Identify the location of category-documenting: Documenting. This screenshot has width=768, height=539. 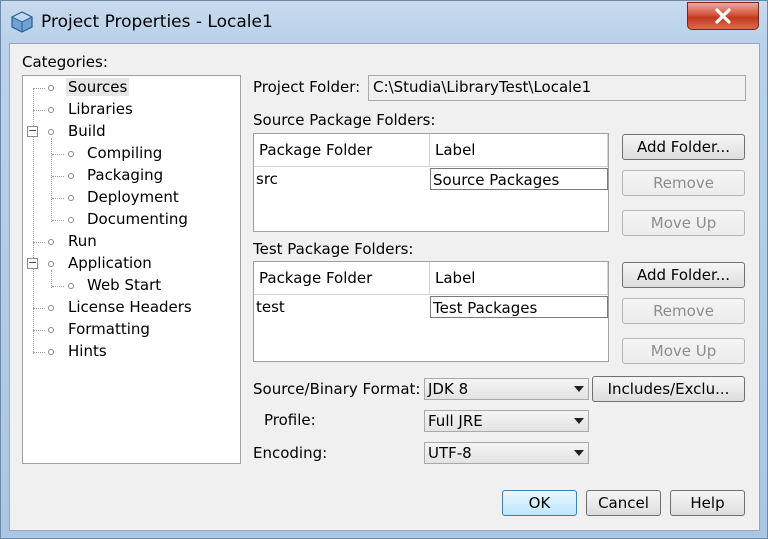
(137, 219).